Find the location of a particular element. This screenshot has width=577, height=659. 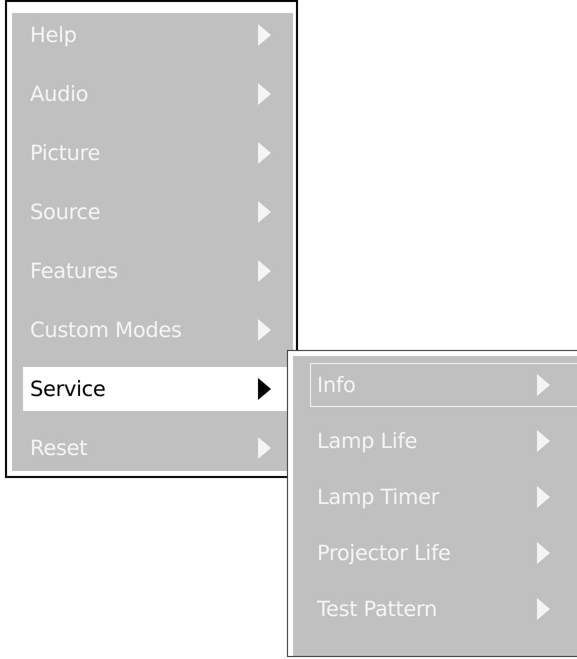

menu-item-label: Service is located at coordinates (68, 389).